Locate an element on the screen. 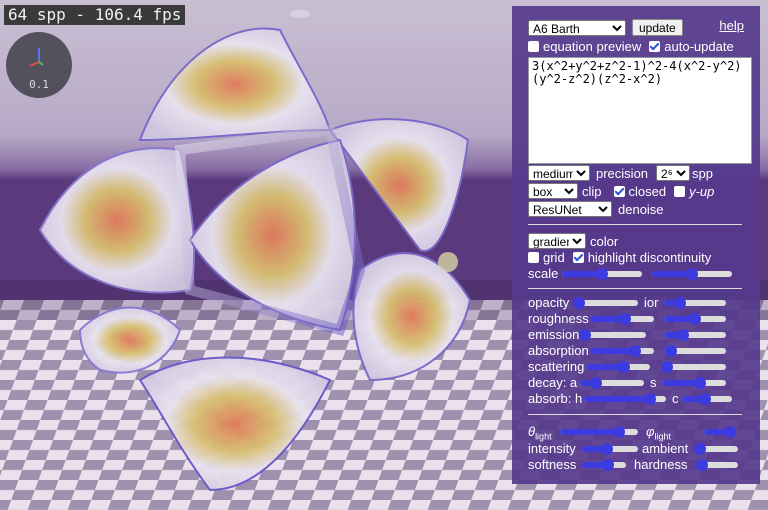  light-label-secondary: φlight is located at coordinates (658, 433).